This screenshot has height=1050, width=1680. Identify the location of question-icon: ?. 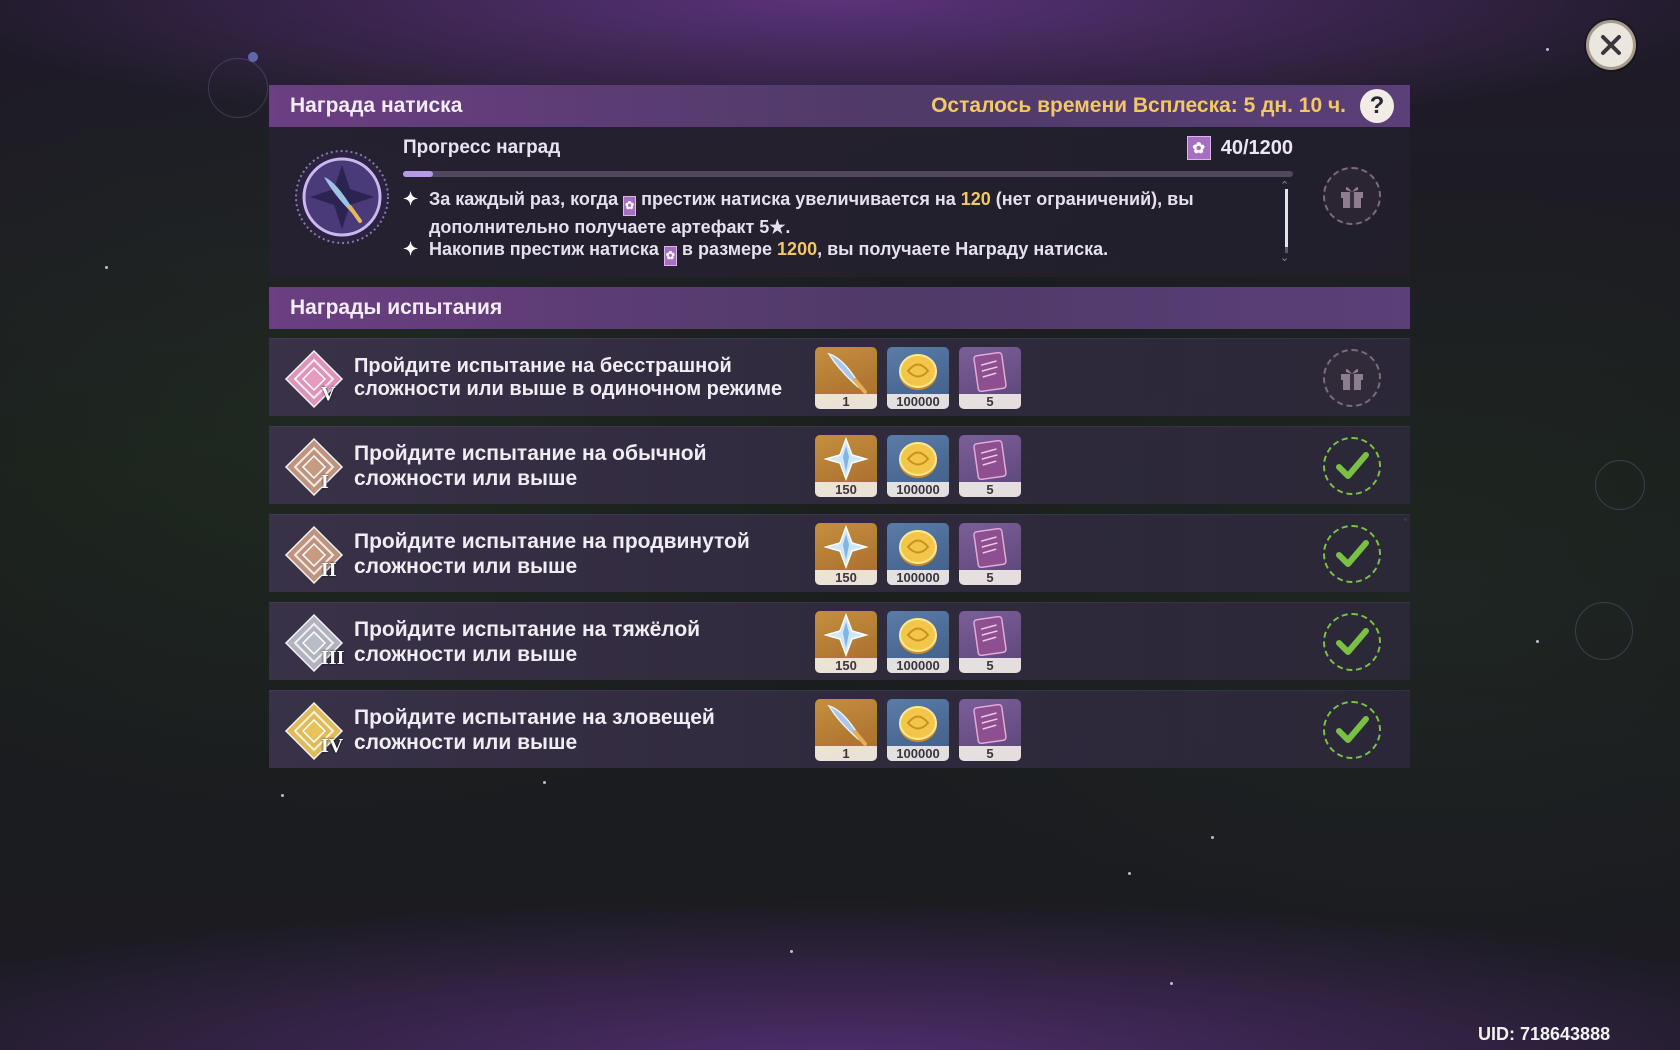
(1377, 105).